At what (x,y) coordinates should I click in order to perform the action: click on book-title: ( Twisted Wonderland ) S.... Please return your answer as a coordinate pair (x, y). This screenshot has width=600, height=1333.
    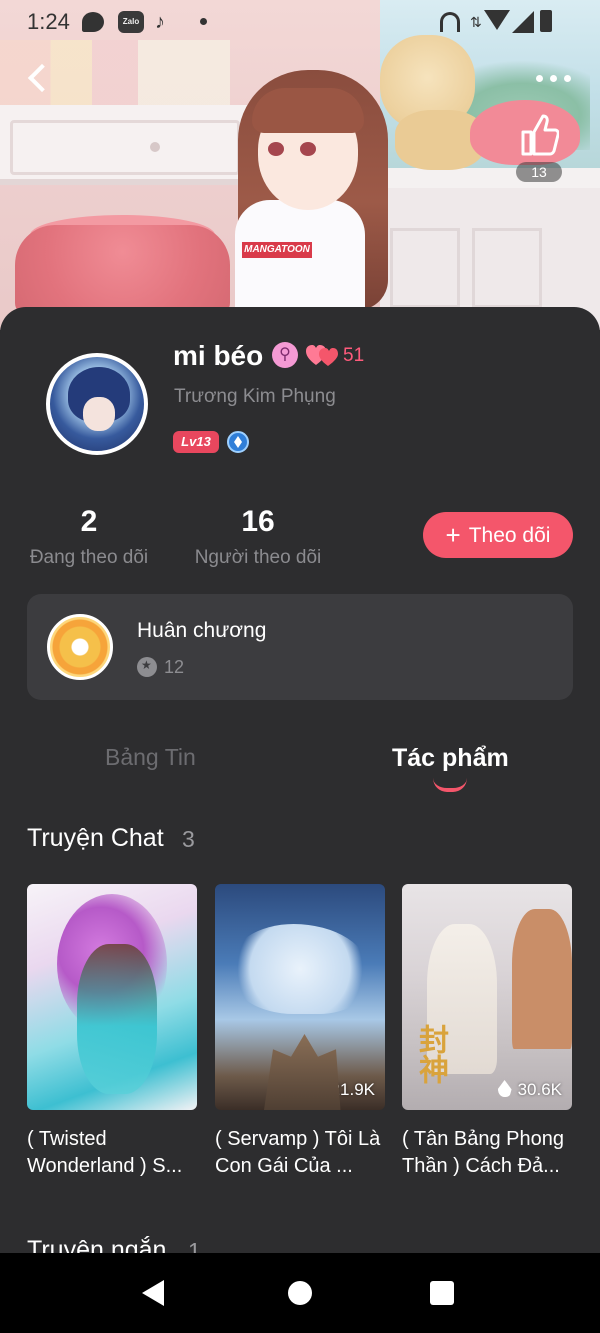
    Looking at the image, I should click on (105, 1152).